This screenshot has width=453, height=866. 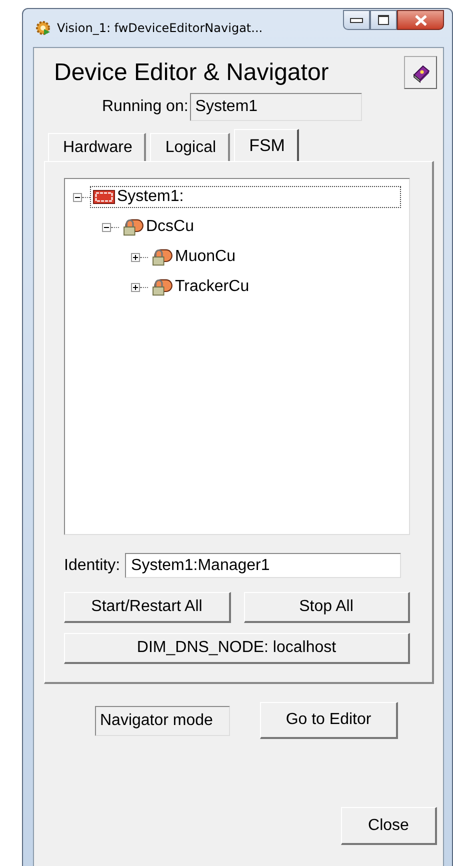 I want to click on tree-item: DcsCu, so click(x=158, y=227).